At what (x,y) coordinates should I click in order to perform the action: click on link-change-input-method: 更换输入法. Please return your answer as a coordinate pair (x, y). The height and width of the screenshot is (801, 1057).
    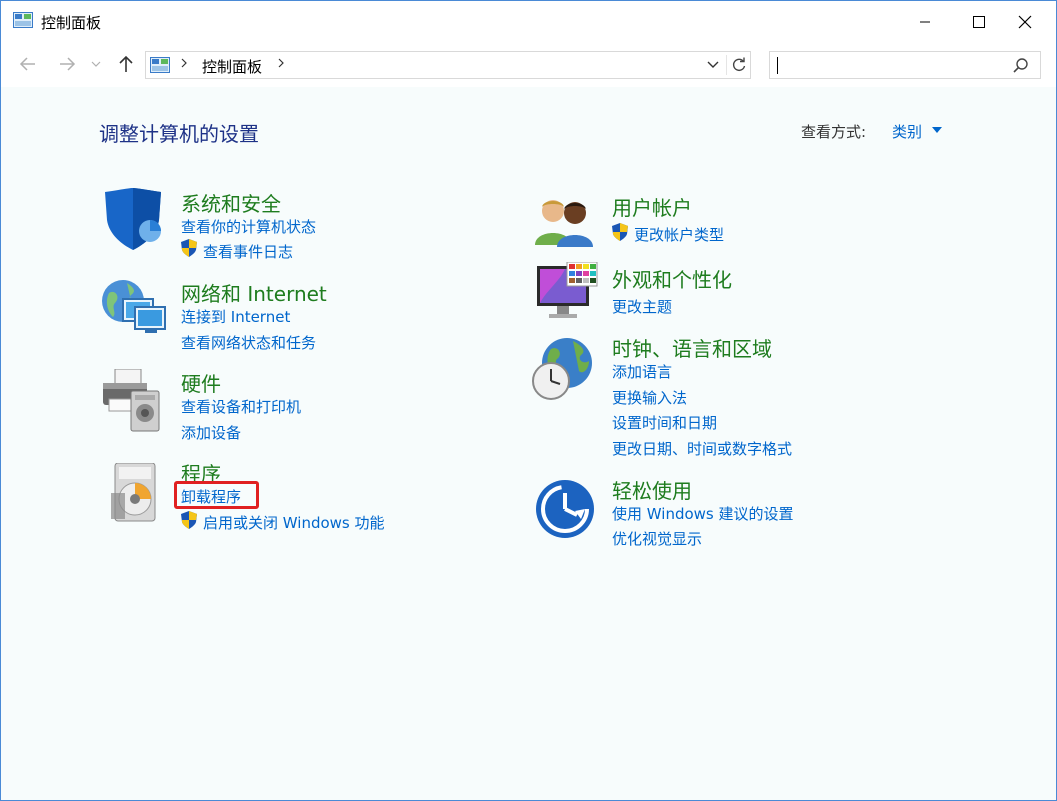
    Looking at the image, I should click on (649, 397).